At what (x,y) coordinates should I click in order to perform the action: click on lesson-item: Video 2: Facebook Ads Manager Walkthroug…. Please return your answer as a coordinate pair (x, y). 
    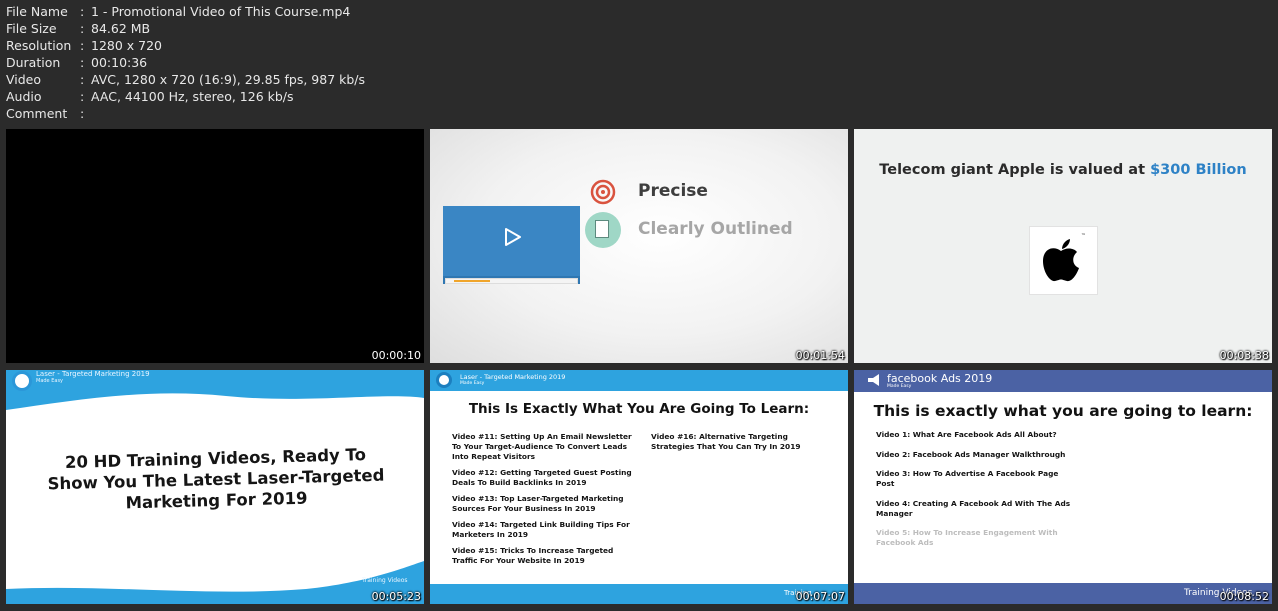
    Looking at the image, I should click on (971, 454).